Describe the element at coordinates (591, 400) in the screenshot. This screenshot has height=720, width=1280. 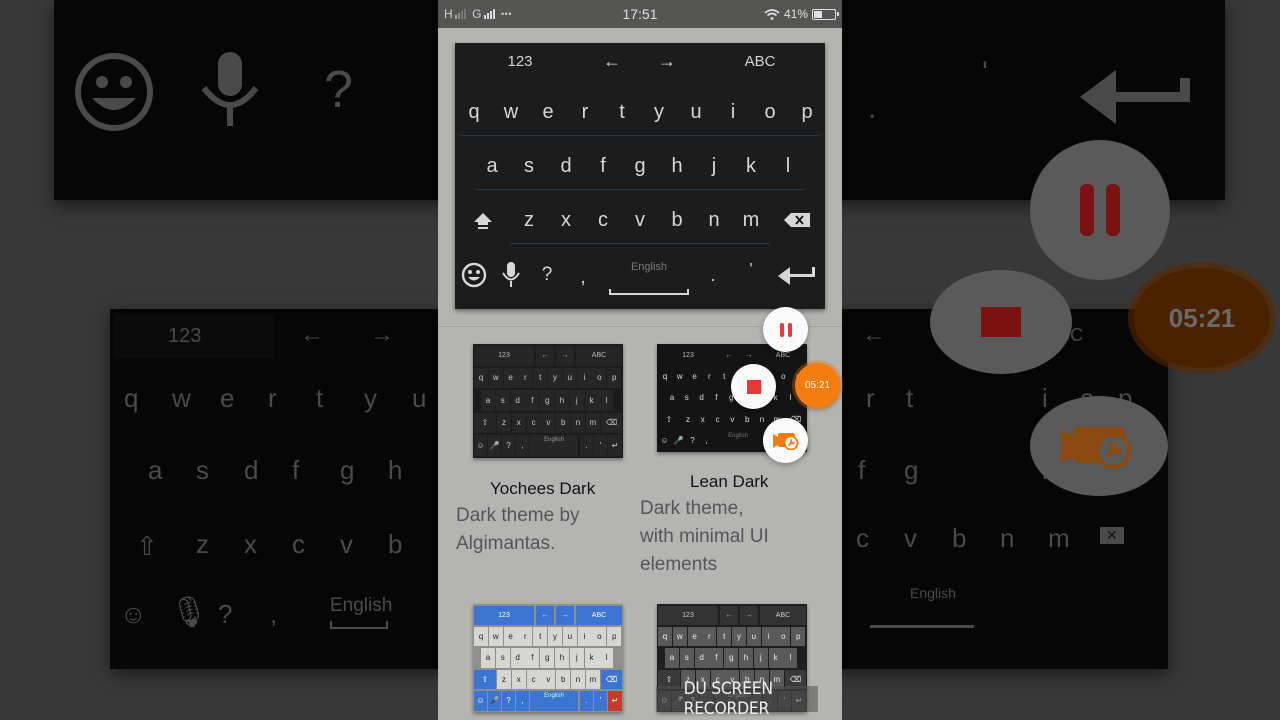
I see `thumb-key-k: k` at that location.